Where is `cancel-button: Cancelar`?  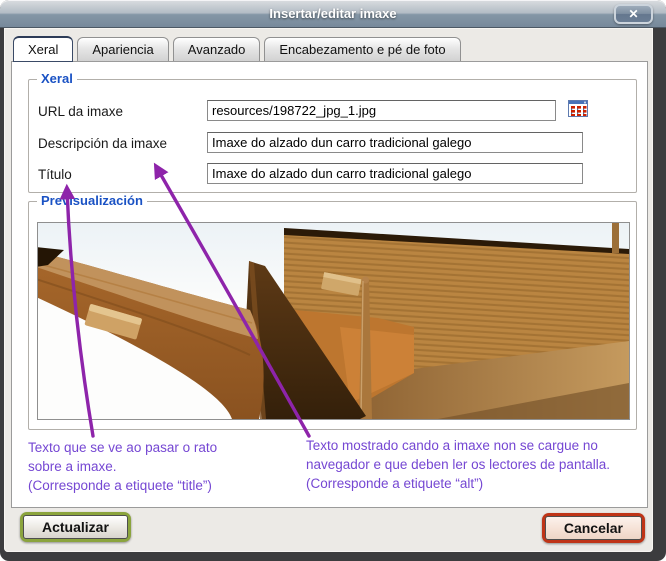 cancel-button: Cancelar is located at coordinates (593, 528).